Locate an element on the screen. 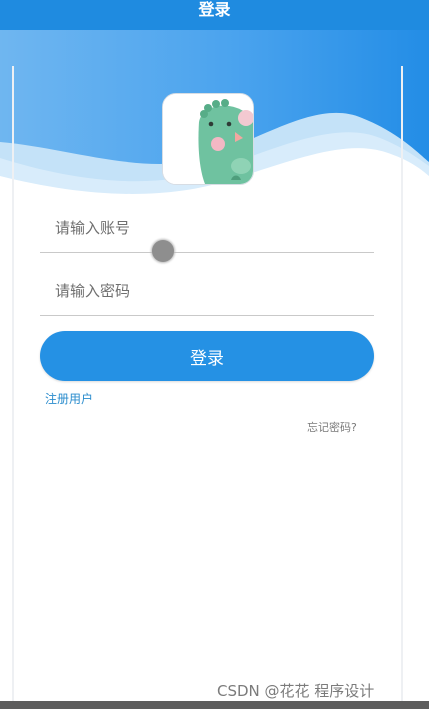  green-dinosaur-icon is located at coordinates (208, 139).